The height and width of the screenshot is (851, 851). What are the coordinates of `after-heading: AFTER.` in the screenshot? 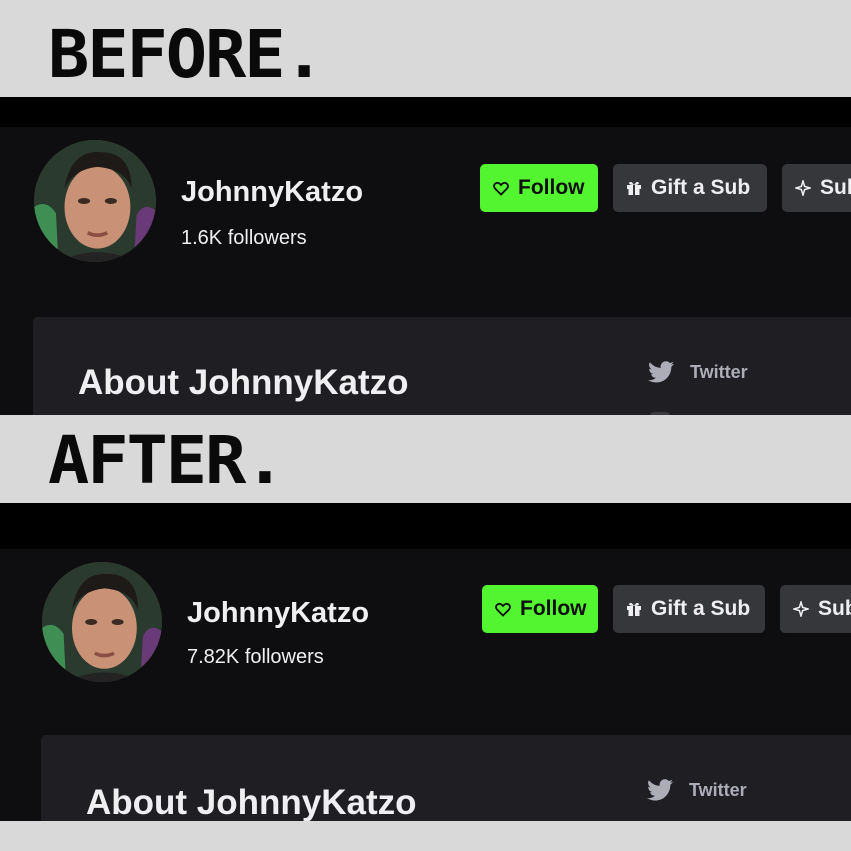 It's located at (167, 460).